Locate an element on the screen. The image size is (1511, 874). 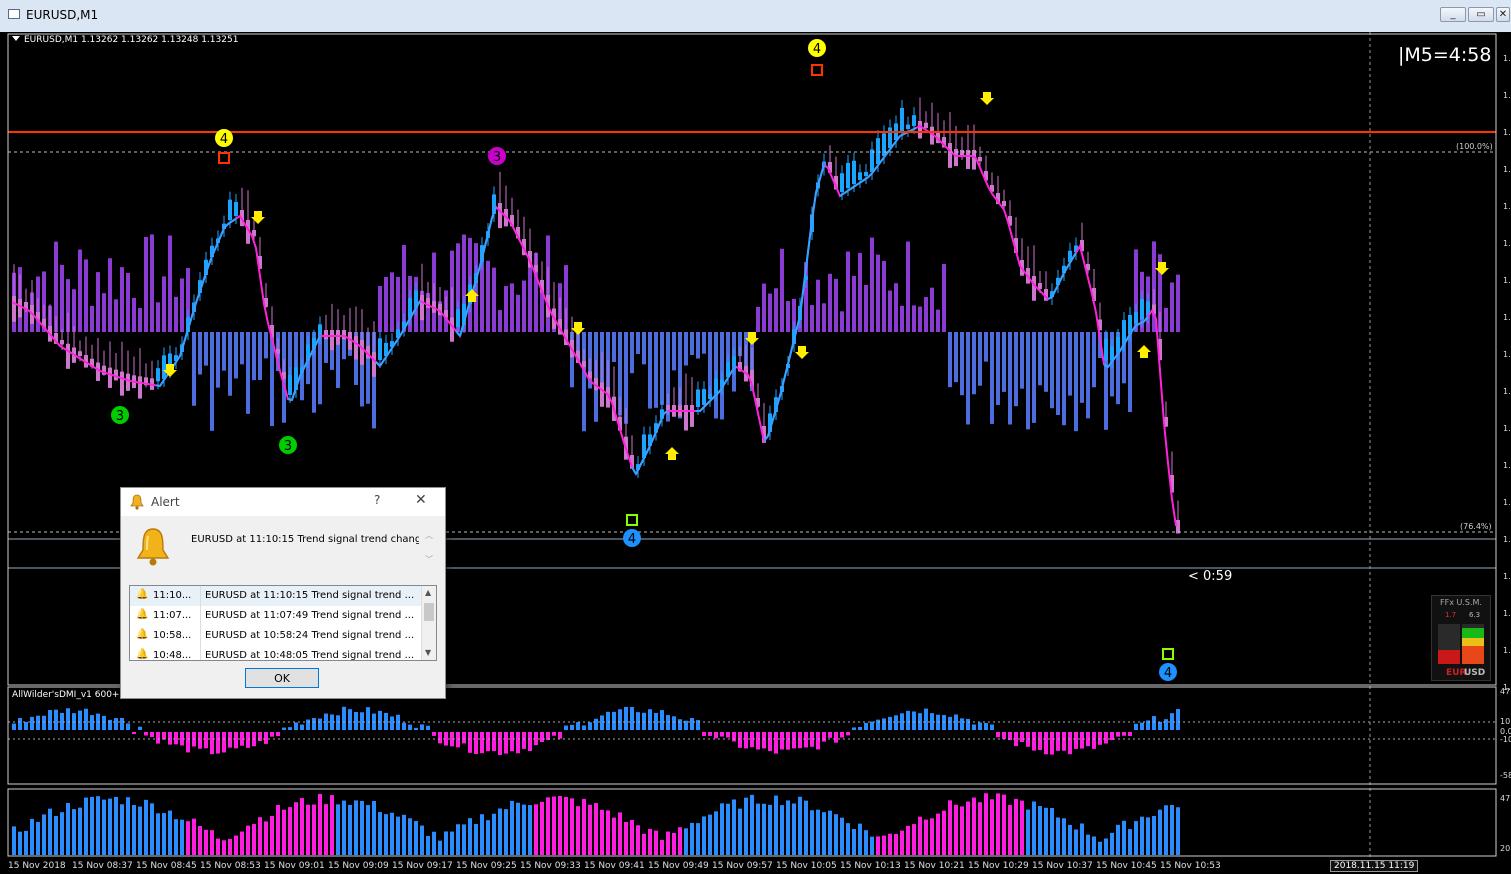
scroll-up-icon: ︿ is located at coordinates (429, 535).